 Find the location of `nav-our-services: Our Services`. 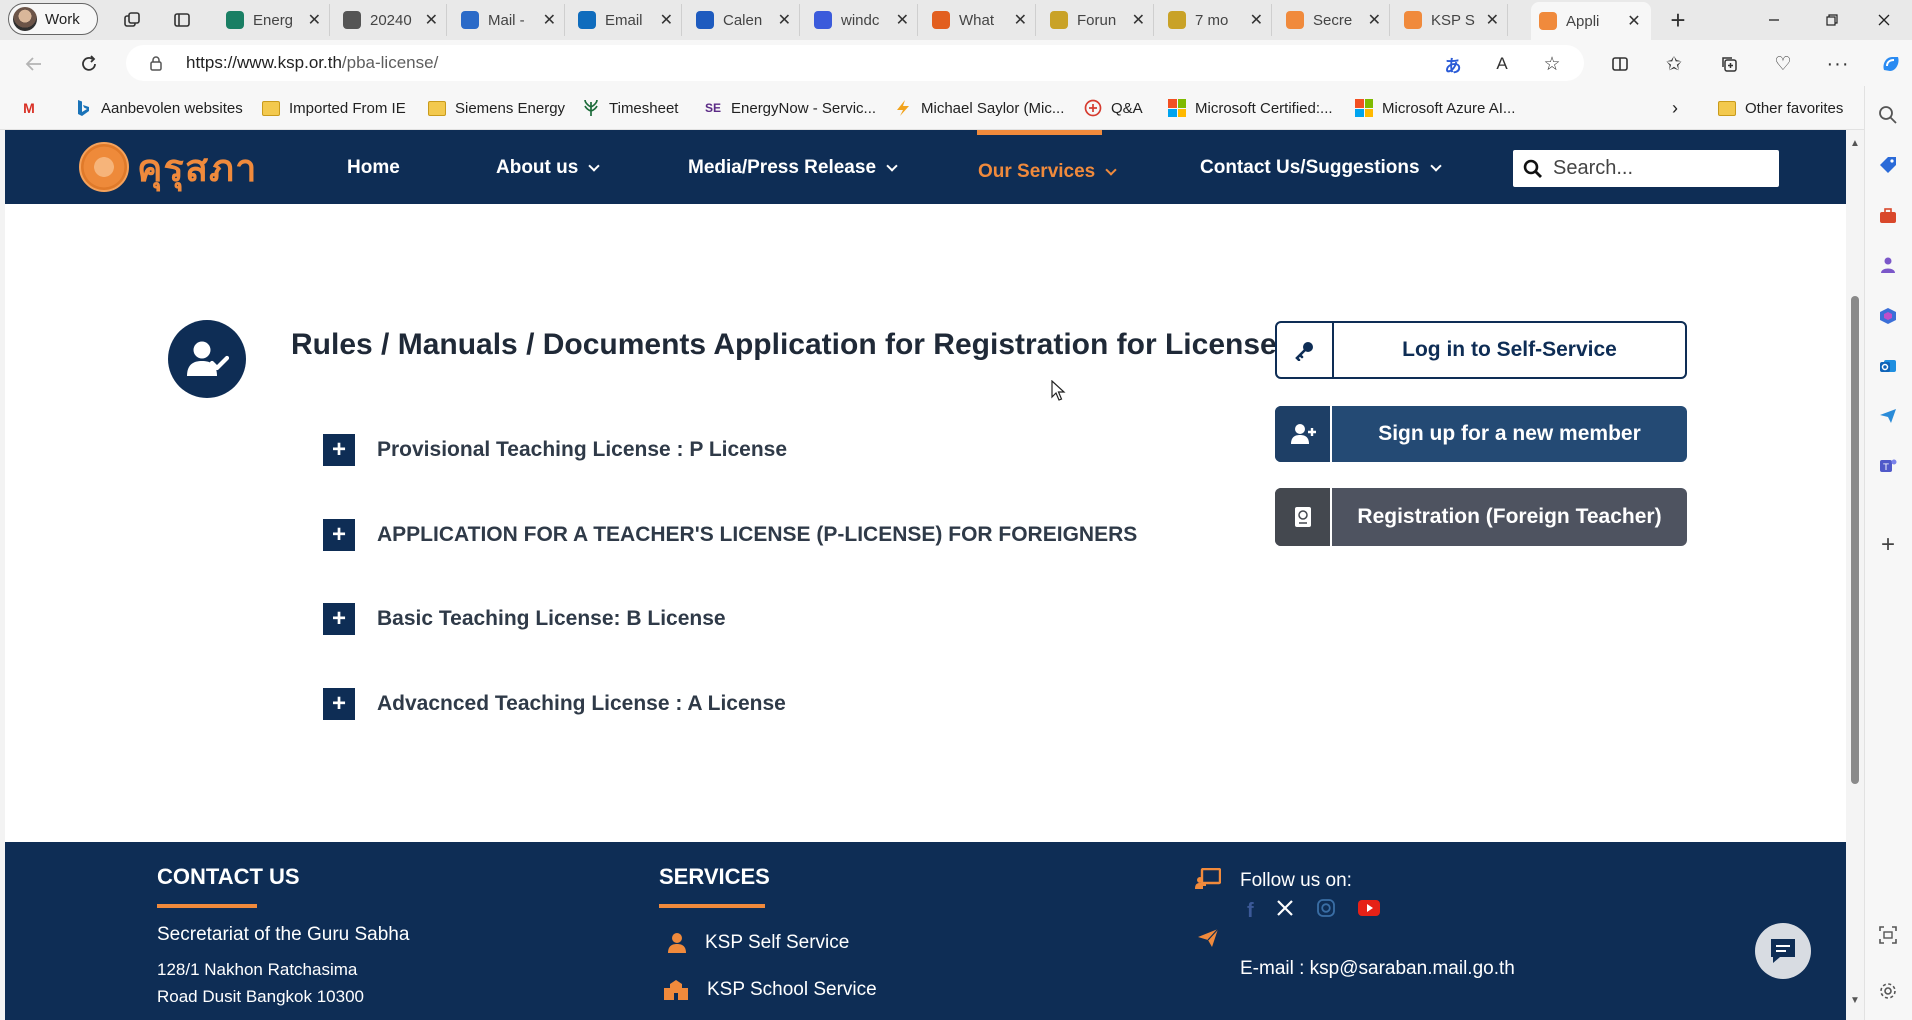

nav-our-services: Our Services is located at coordinates (1047, 172).